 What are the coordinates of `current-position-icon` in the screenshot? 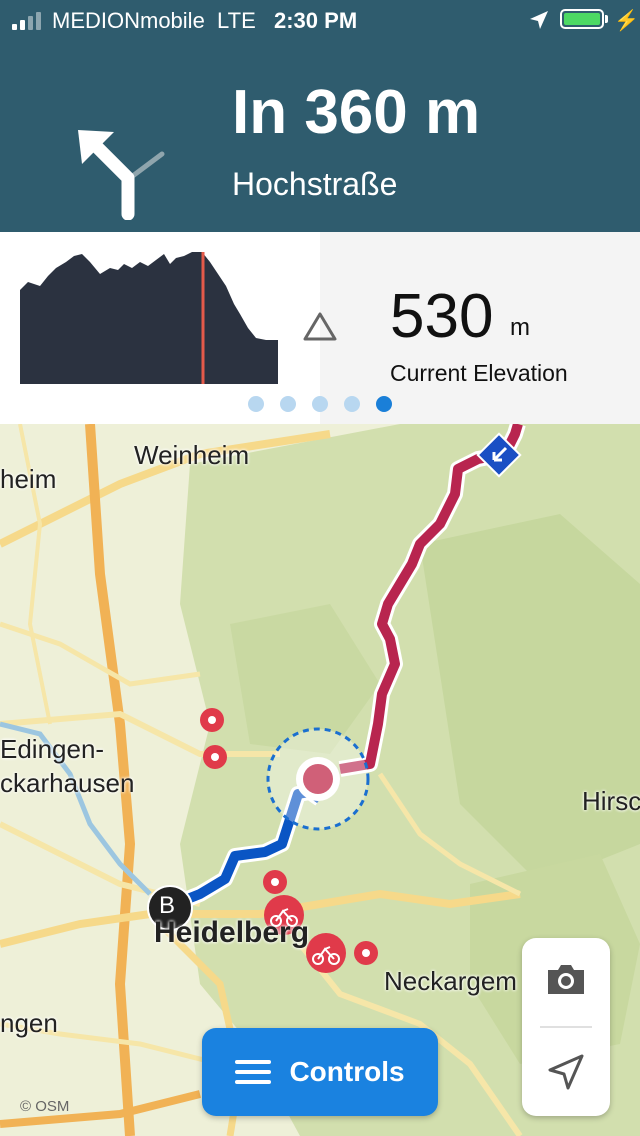 It's located at (318, 779).